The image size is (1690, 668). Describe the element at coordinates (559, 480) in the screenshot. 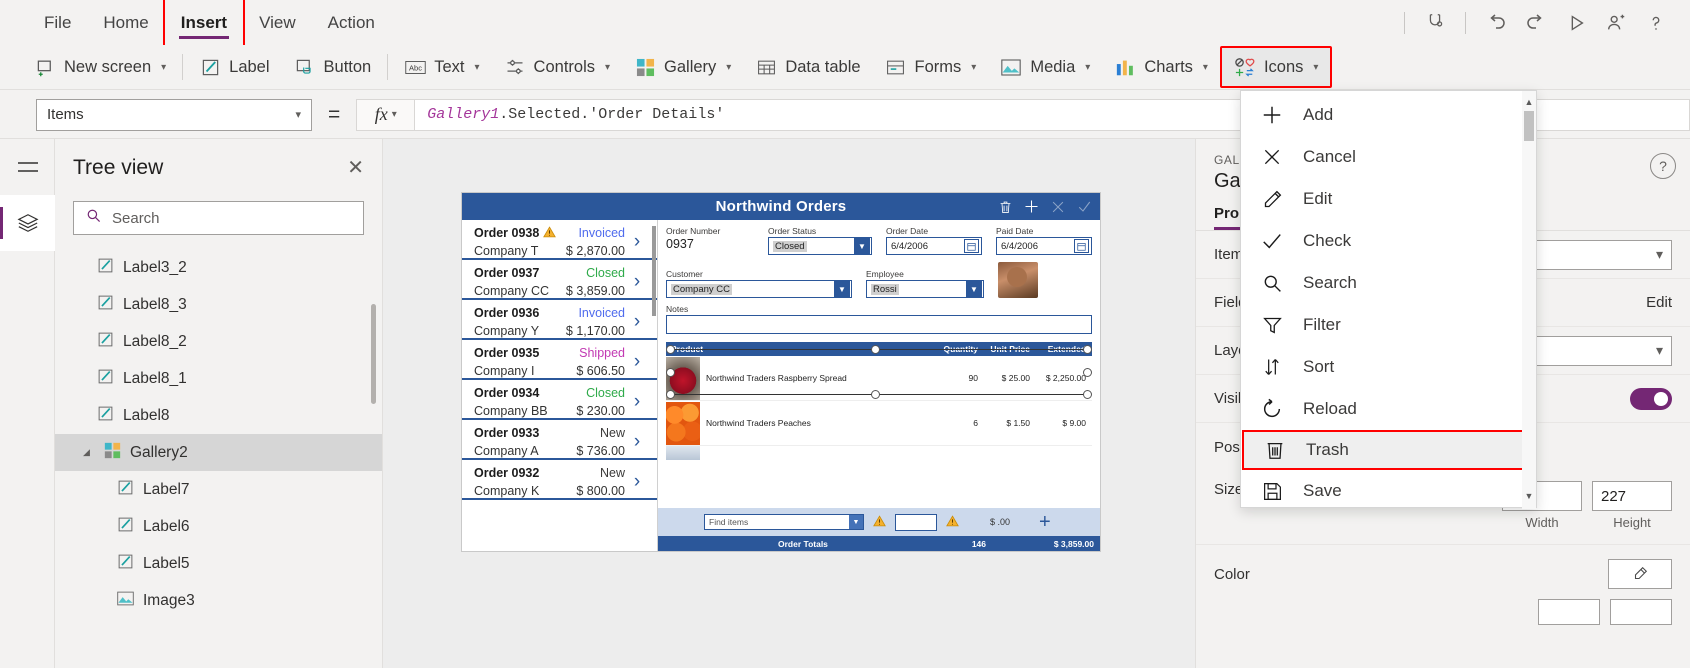

I see `order-row: Order 0932 New › Company K $ 800.00` at that location.